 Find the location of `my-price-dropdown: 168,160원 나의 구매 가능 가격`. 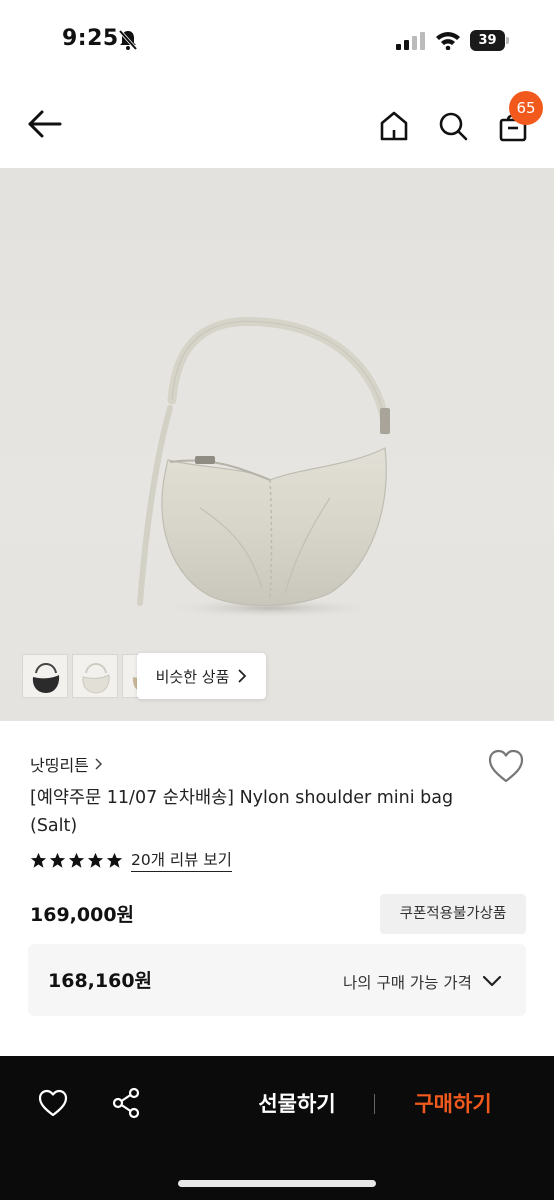

my-price-dropdown: 168,160원 나의 구매 가능 가격 is located at coordinates (277, 980).